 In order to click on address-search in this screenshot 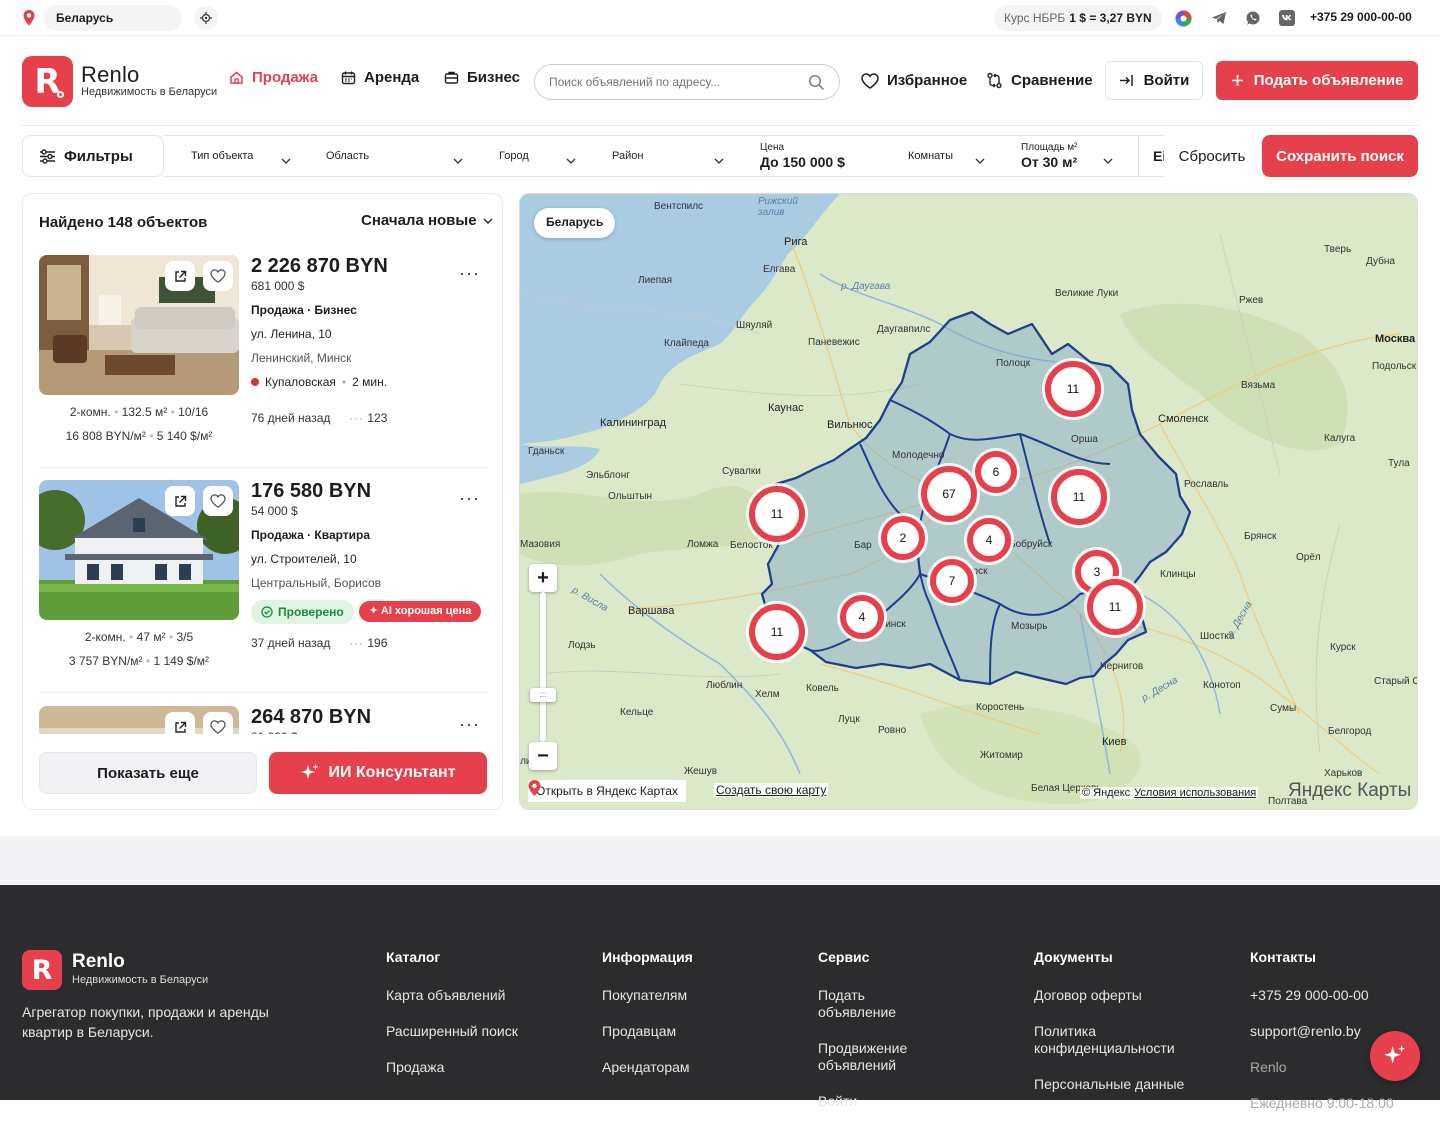, I will do `click(687, 82)`.